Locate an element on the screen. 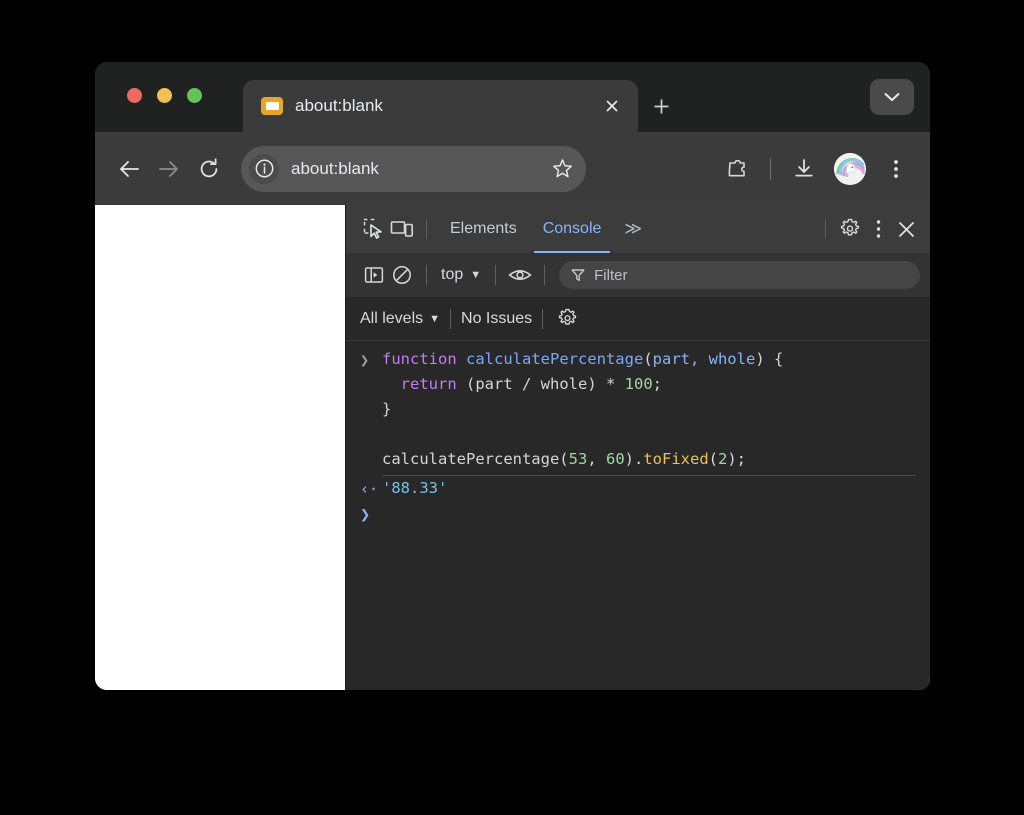 The height and width of the screenshot is (815, 1024). clear-console-icon is located at coordinates (402, 275).